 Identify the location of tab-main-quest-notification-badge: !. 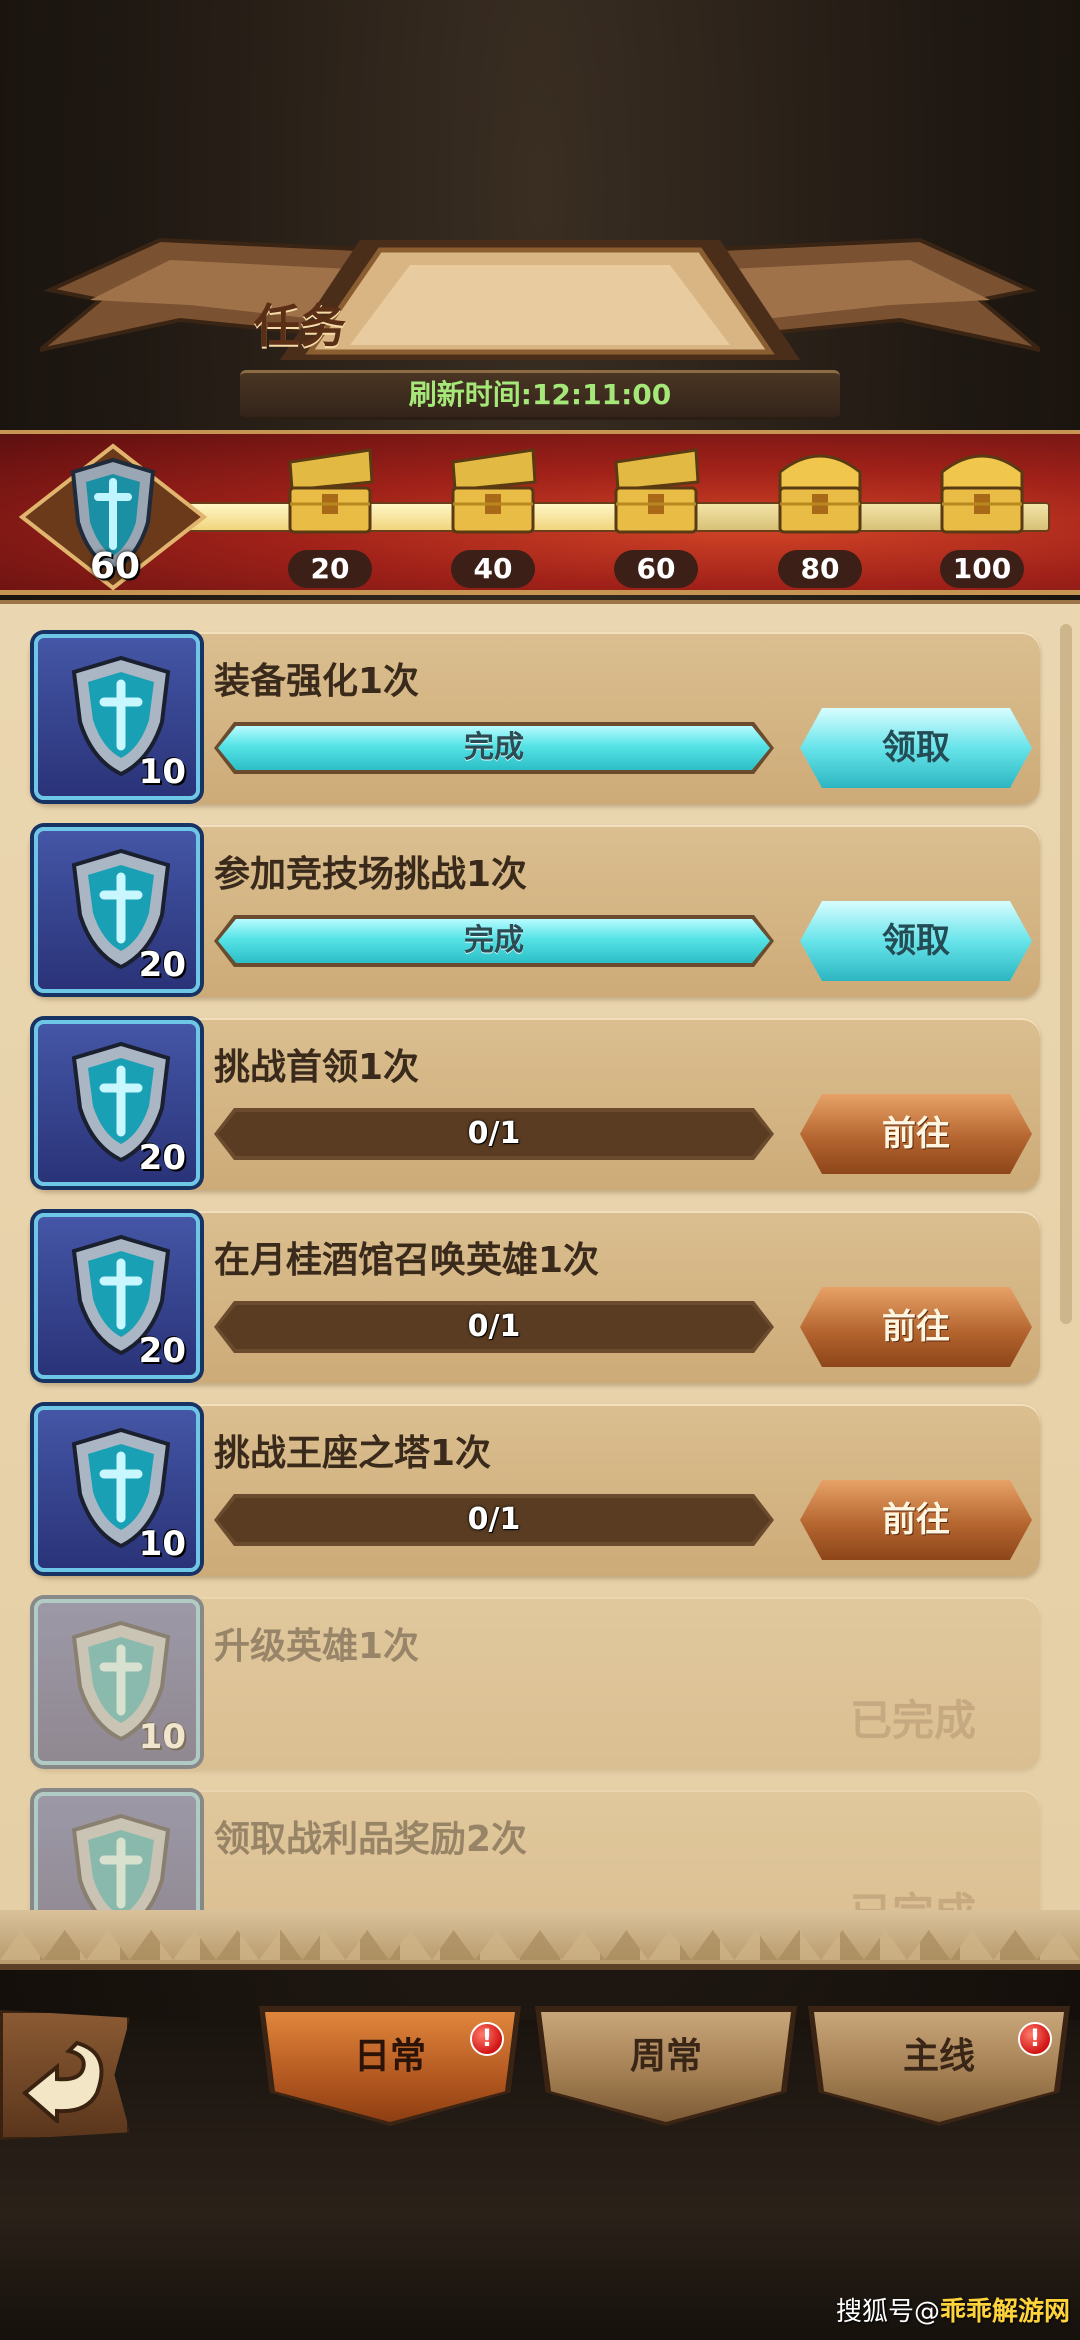
(1035, 2039).